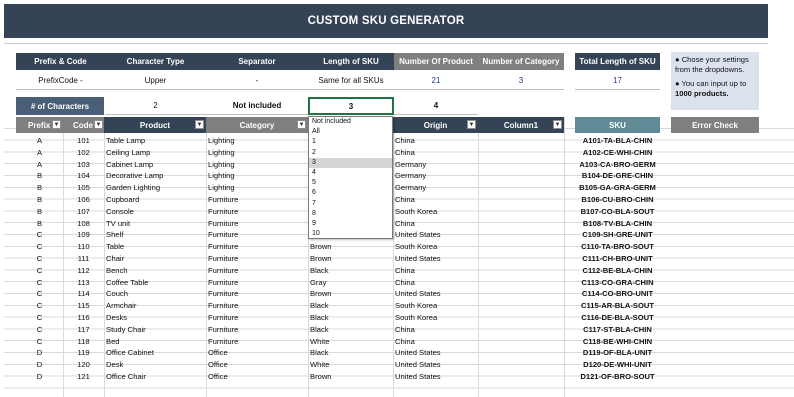  Describe the element at coordinates (83, 294) in the screenshot. I see `table-cell: 114` at that location.